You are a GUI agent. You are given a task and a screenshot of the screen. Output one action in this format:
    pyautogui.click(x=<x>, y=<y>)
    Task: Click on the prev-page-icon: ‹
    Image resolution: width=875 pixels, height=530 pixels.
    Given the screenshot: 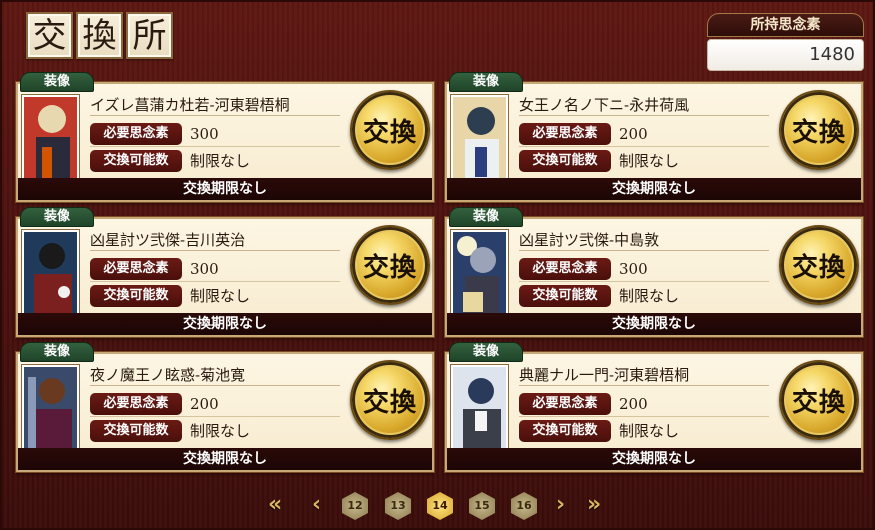 What is the action you would take?
    pyautogui.click(x=316, y=505)
    